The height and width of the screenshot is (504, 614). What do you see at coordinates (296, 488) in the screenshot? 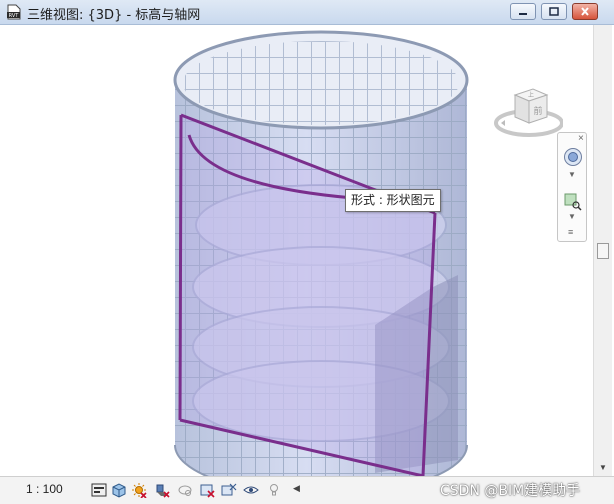
I see `scroll-left-arrow-icon: ◀` at bounding box center [296, 488].